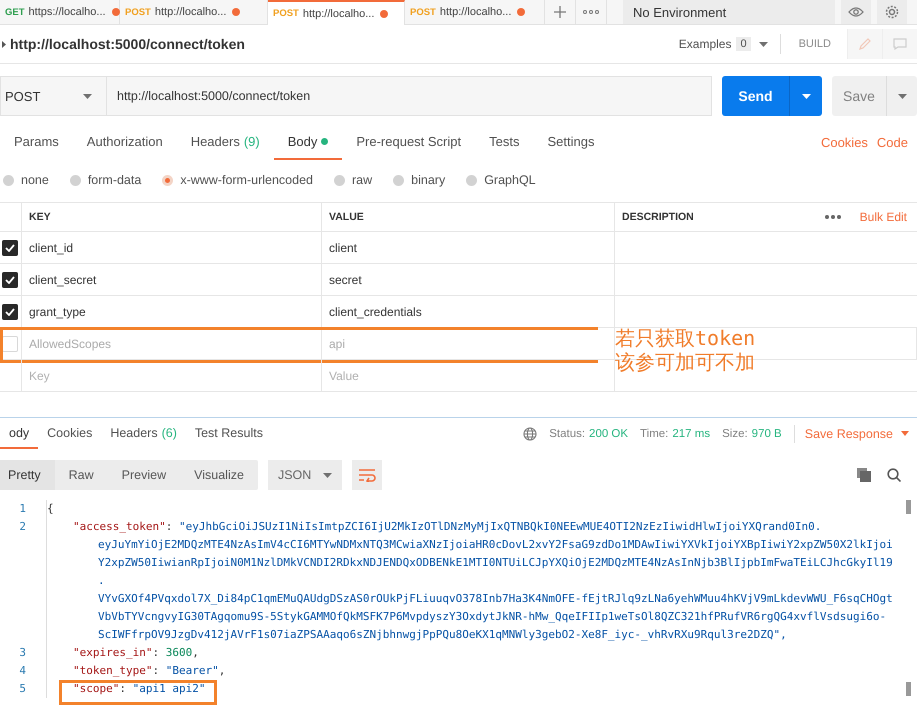  I want to click on request-section-tab: Headers (9), so click(225, 142).